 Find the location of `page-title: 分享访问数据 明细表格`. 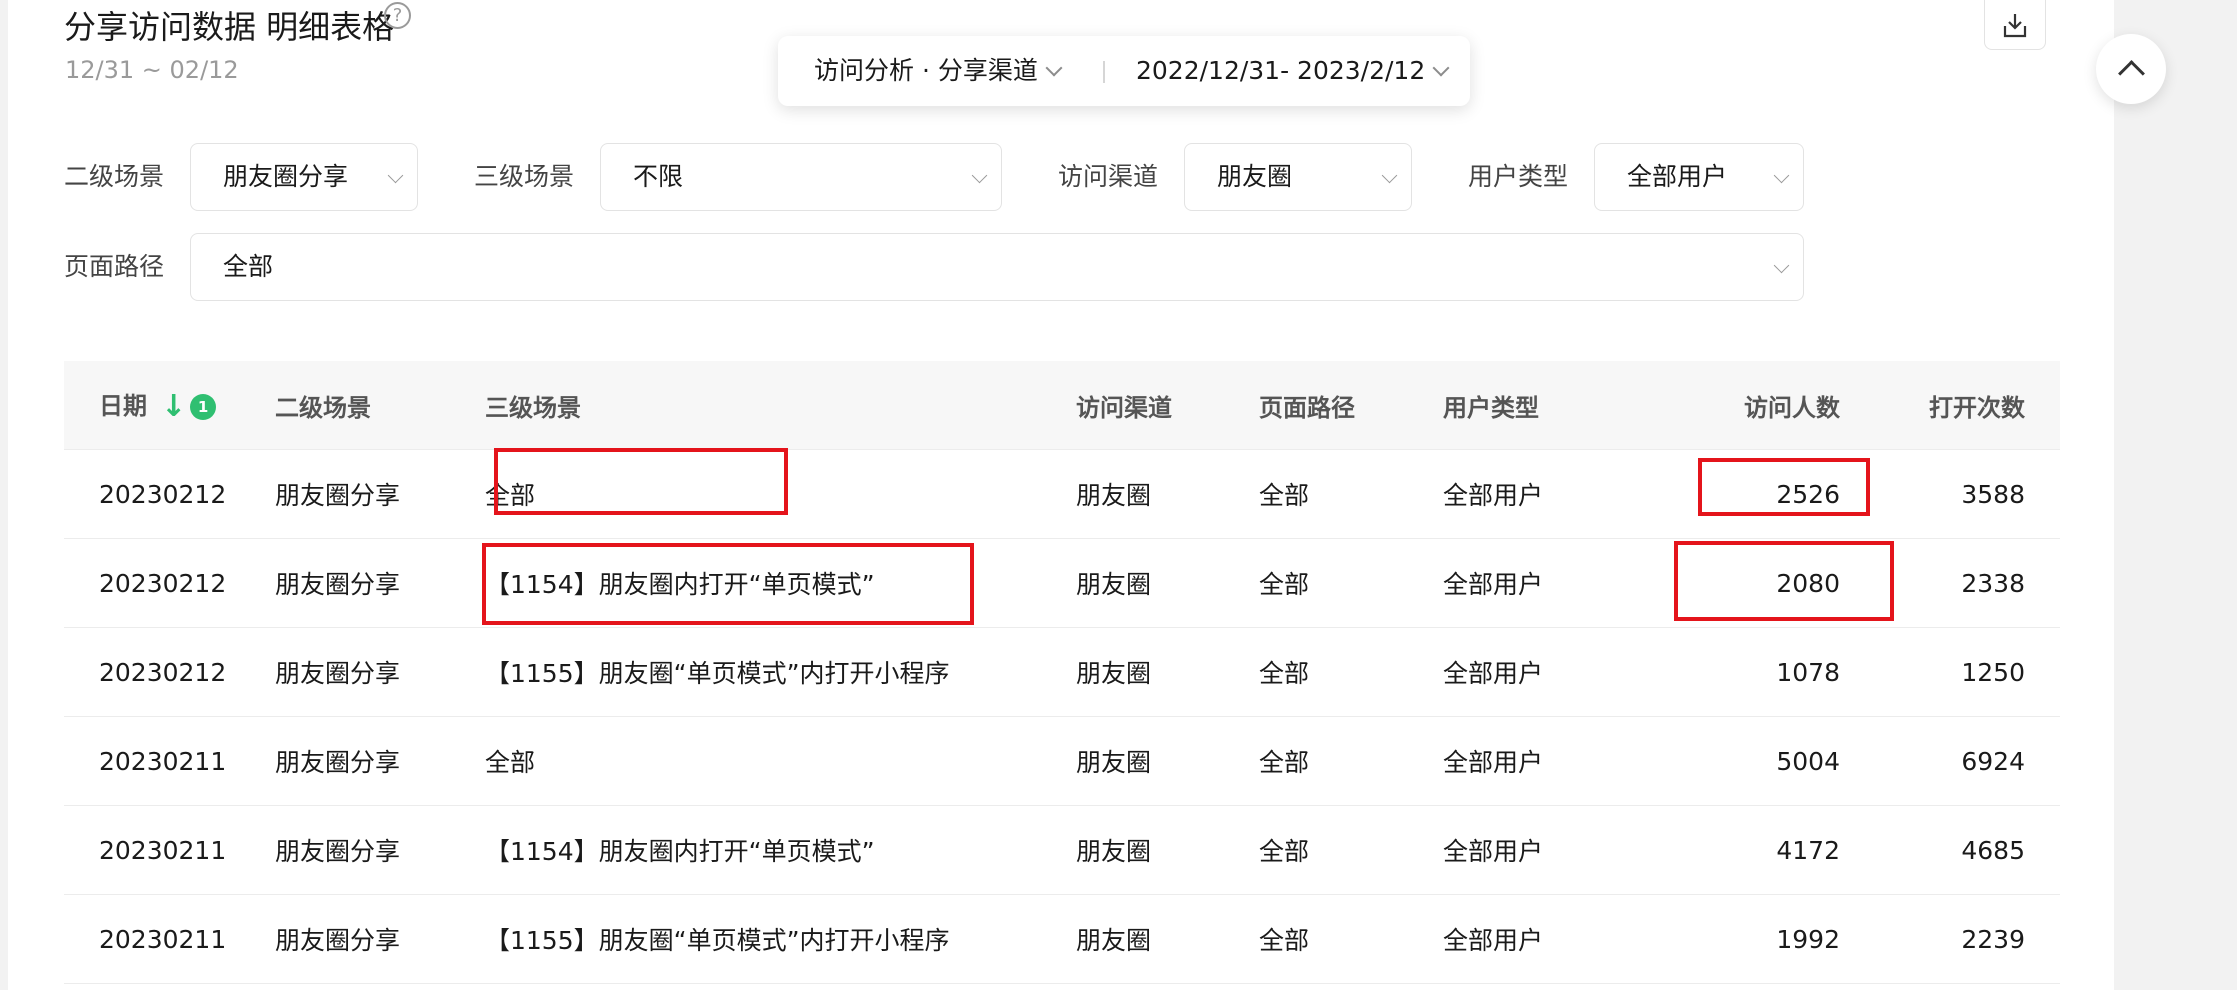

page-title: 分享访问数据 明细表格 is located at coordinates (229, 27).